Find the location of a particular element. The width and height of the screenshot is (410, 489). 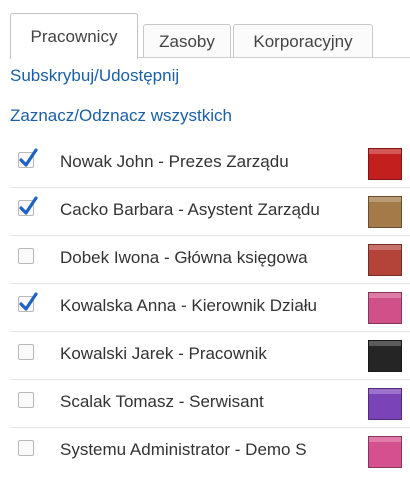

tab-pracownicy: Pracownicy is located at coordinates (74, 36).